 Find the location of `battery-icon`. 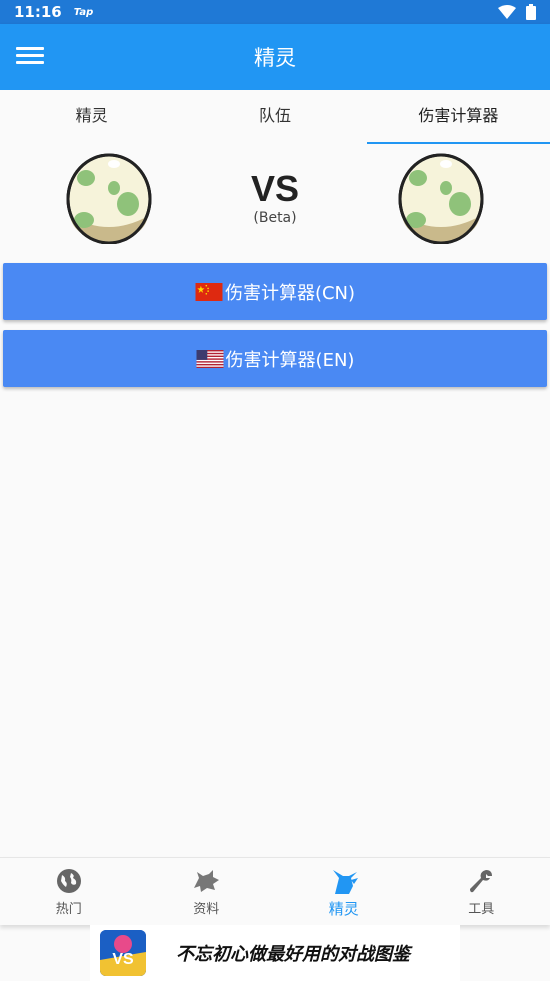

battery-icon is located at coordinates (531, 12).